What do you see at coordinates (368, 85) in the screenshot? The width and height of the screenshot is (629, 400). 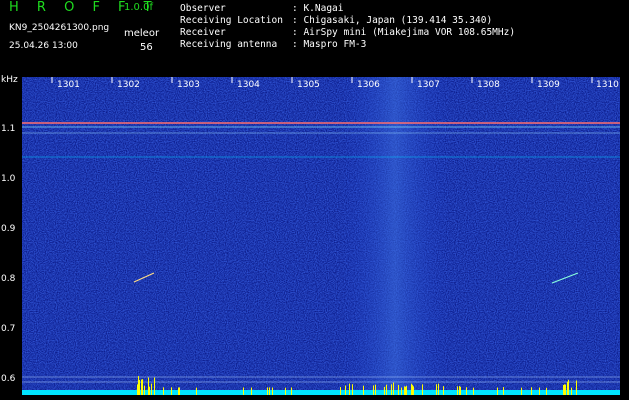 I see `x-tick-label: 1306` at bounding box center [368, 85].